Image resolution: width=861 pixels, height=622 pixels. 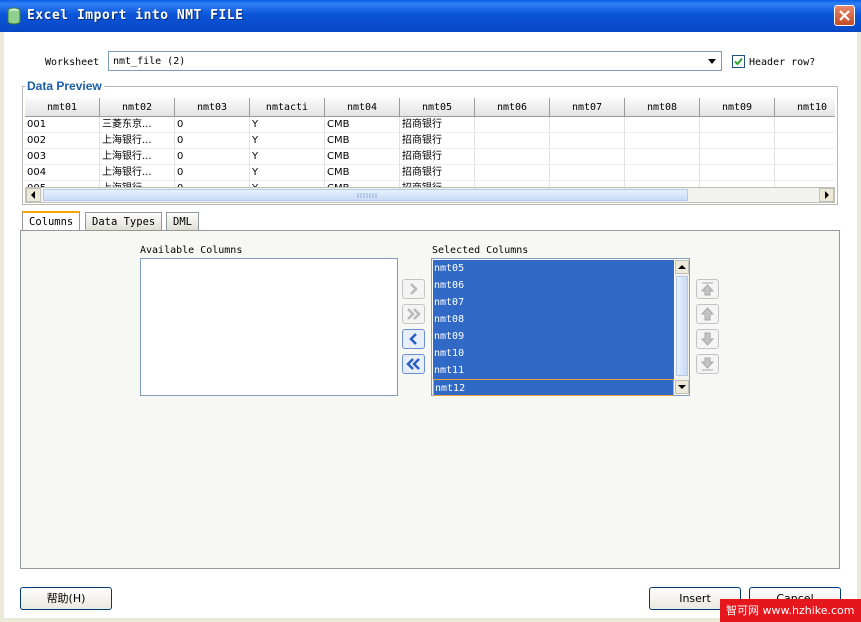 What do you see at coordinates (62, 157) in the screenshot?
I see `table-cell: 003` at bounding box center [62, 157].